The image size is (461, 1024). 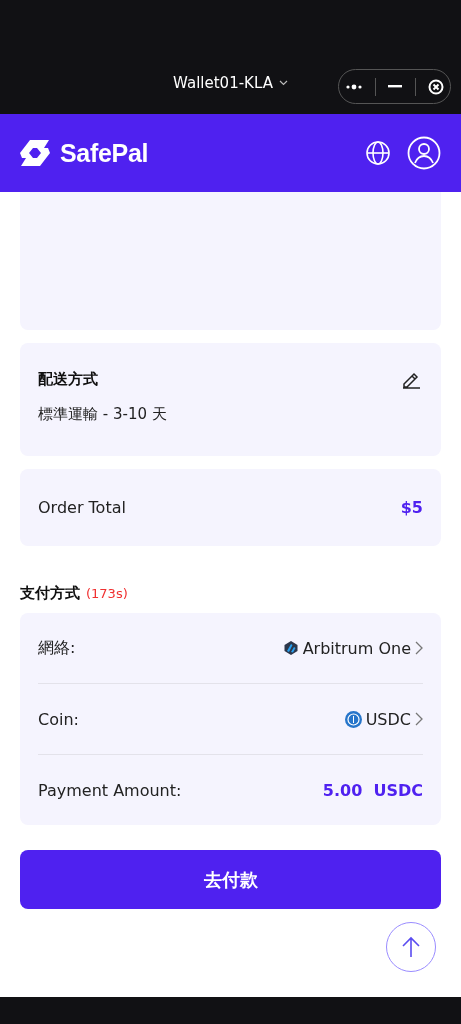 I want to click on field-label: Payment Amount:, so click(x=110, y=790).